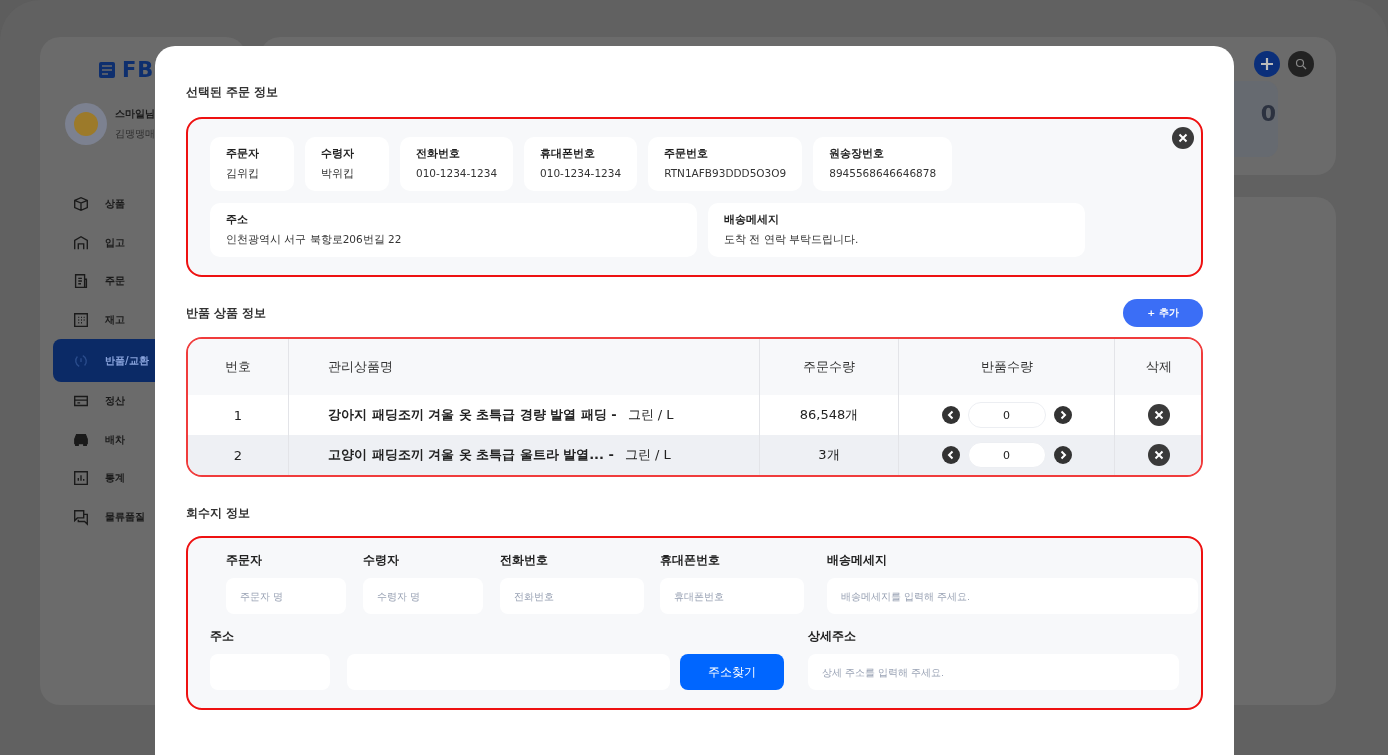  What do you see at coordinates (107, 70) in the screenshot?
I see `logo-icon` at bounding box center [107, 70].